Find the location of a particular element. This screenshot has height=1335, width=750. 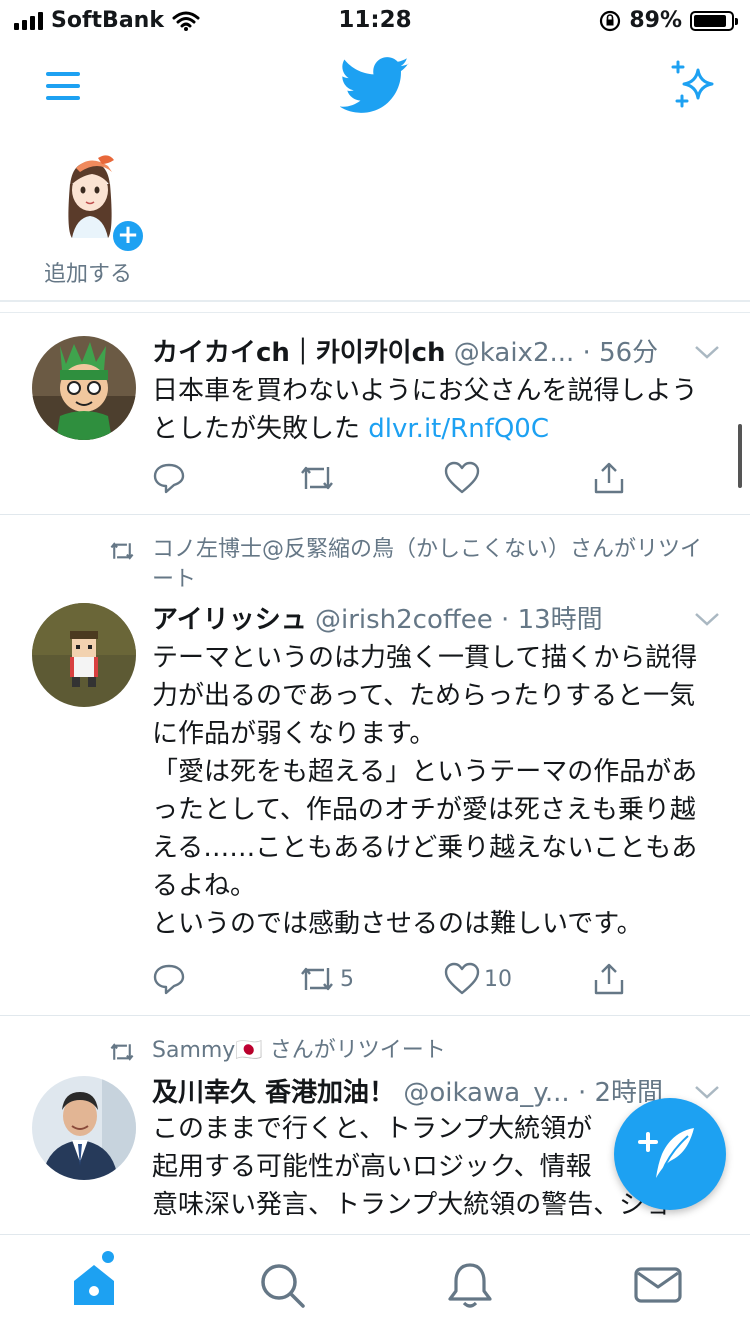

timestamp: · 13時間 is located at coordinates (552, 620).